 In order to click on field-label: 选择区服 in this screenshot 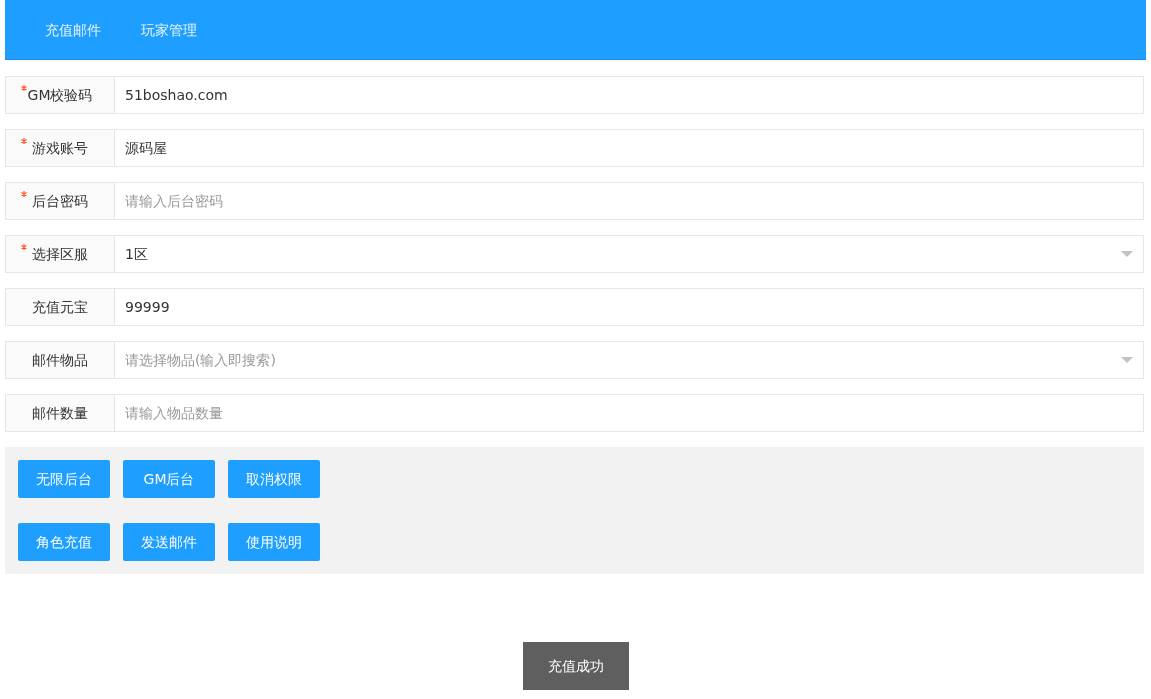, I will do `click(60, 254)`.